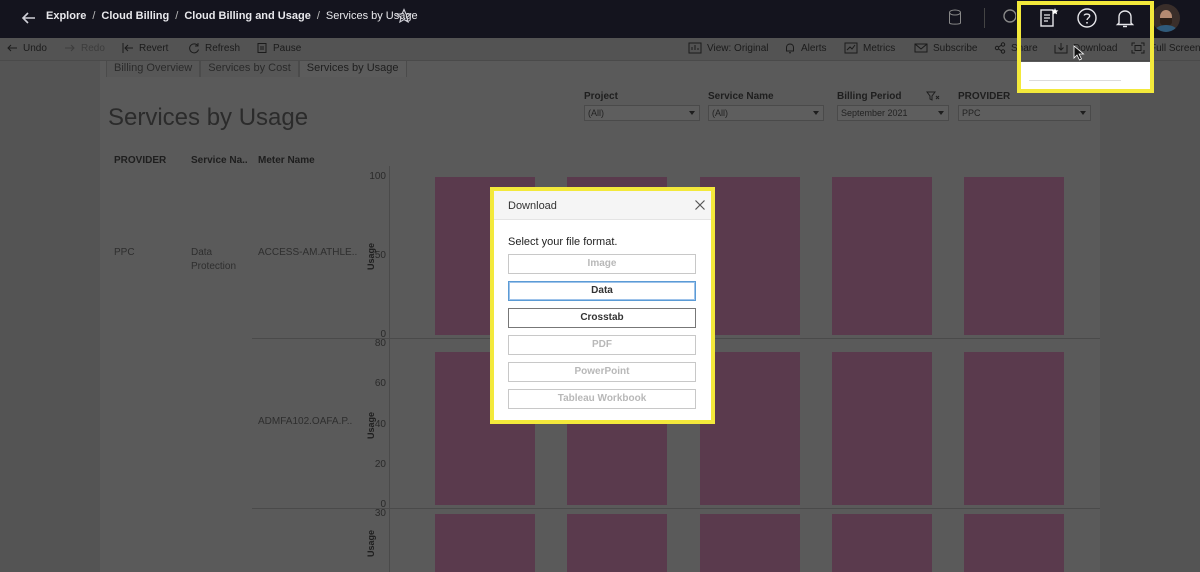 Image resolution: width=1200 pixels, height=572 pixels. What do you see at coordinates (921, 48) in the screenshot?
I see `envelope-icon` at bounding box center [921, 48].